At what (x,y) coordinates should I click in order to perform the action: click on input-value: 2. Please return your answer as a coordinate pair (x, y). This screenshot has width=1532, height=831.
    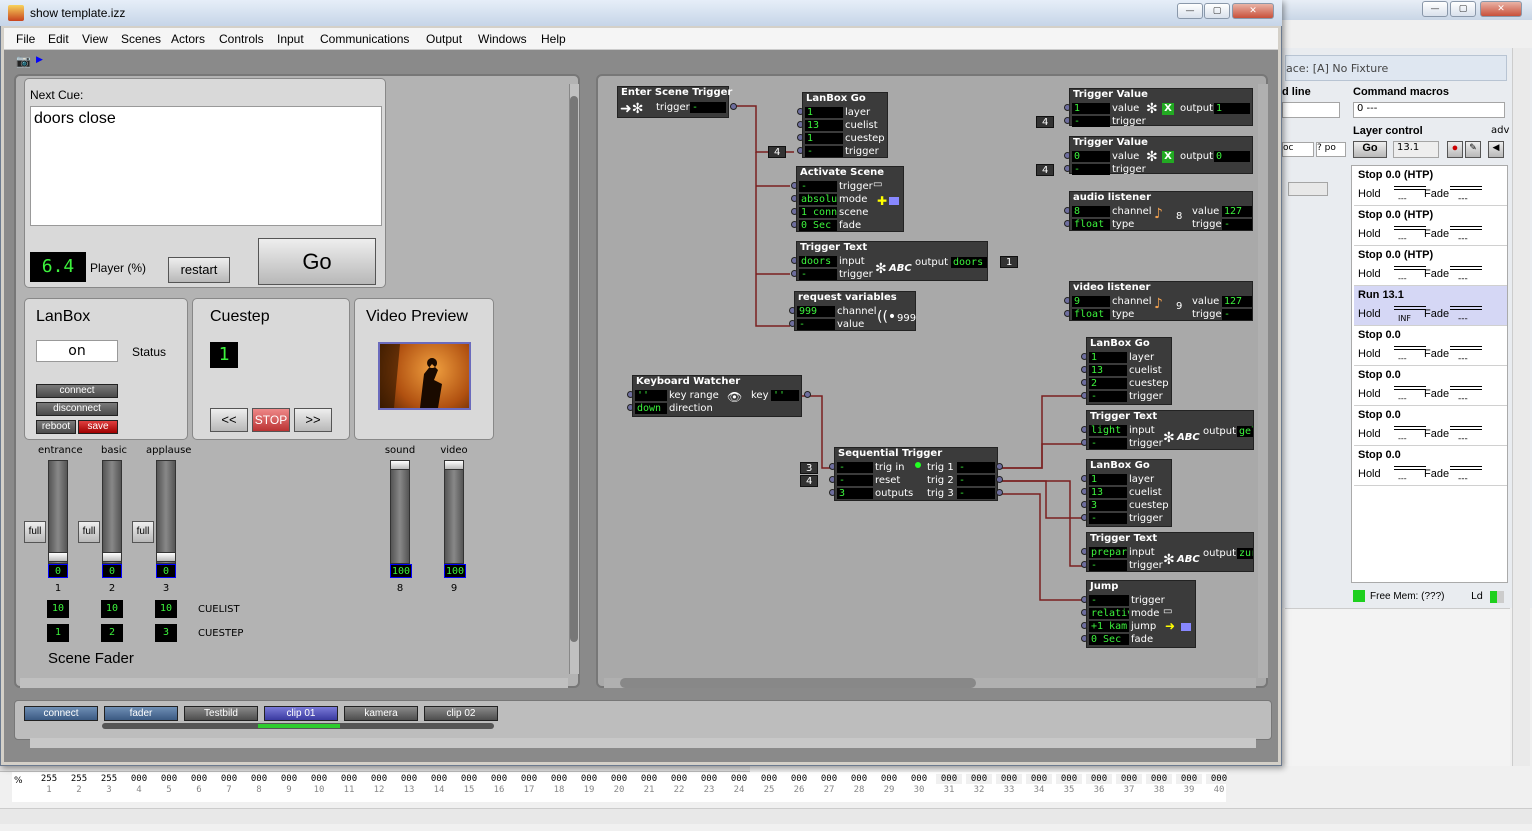
    Looking at the image, I should click on (1108, 383).